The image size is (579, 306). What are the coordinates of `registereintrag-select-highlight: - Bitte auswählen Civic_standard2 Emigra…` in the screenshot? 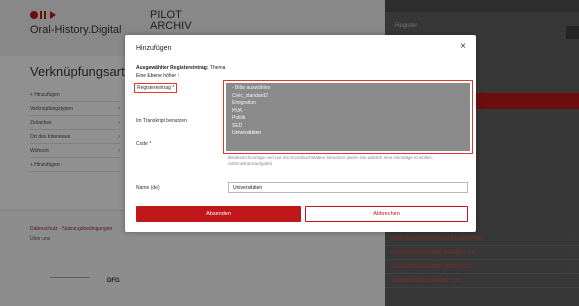 It's located at (348, 117).